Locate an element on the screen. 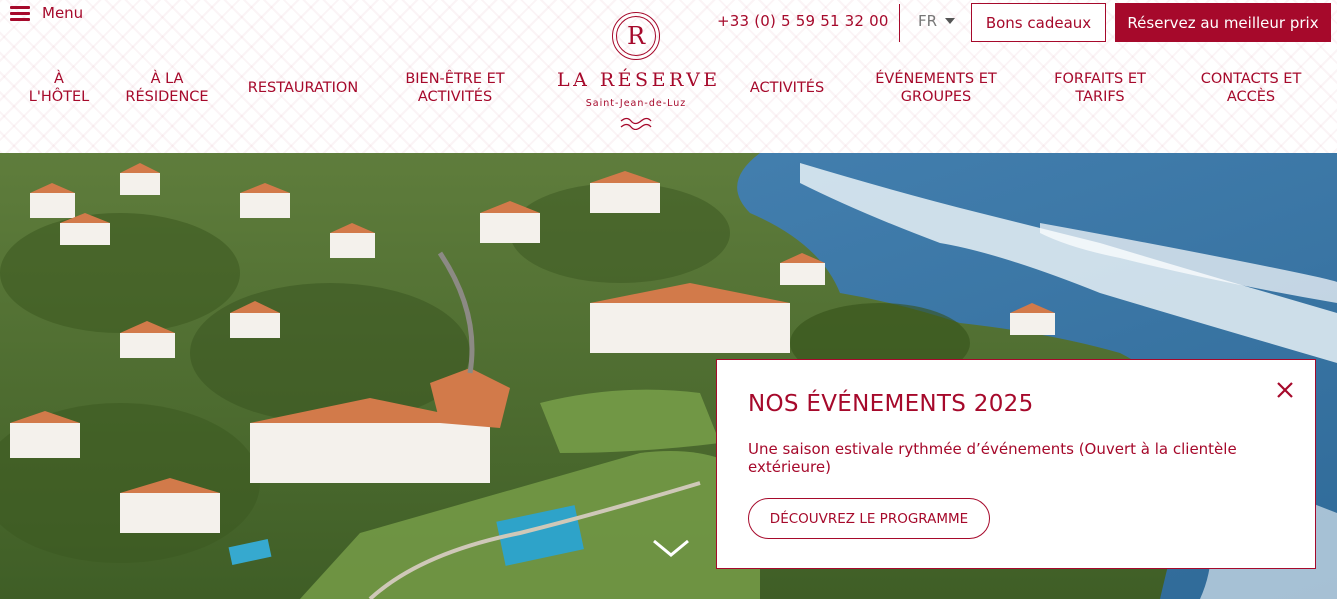 This screenshot has width=1337, height=599. logo-letter: R is located at coordinates (636, 36).